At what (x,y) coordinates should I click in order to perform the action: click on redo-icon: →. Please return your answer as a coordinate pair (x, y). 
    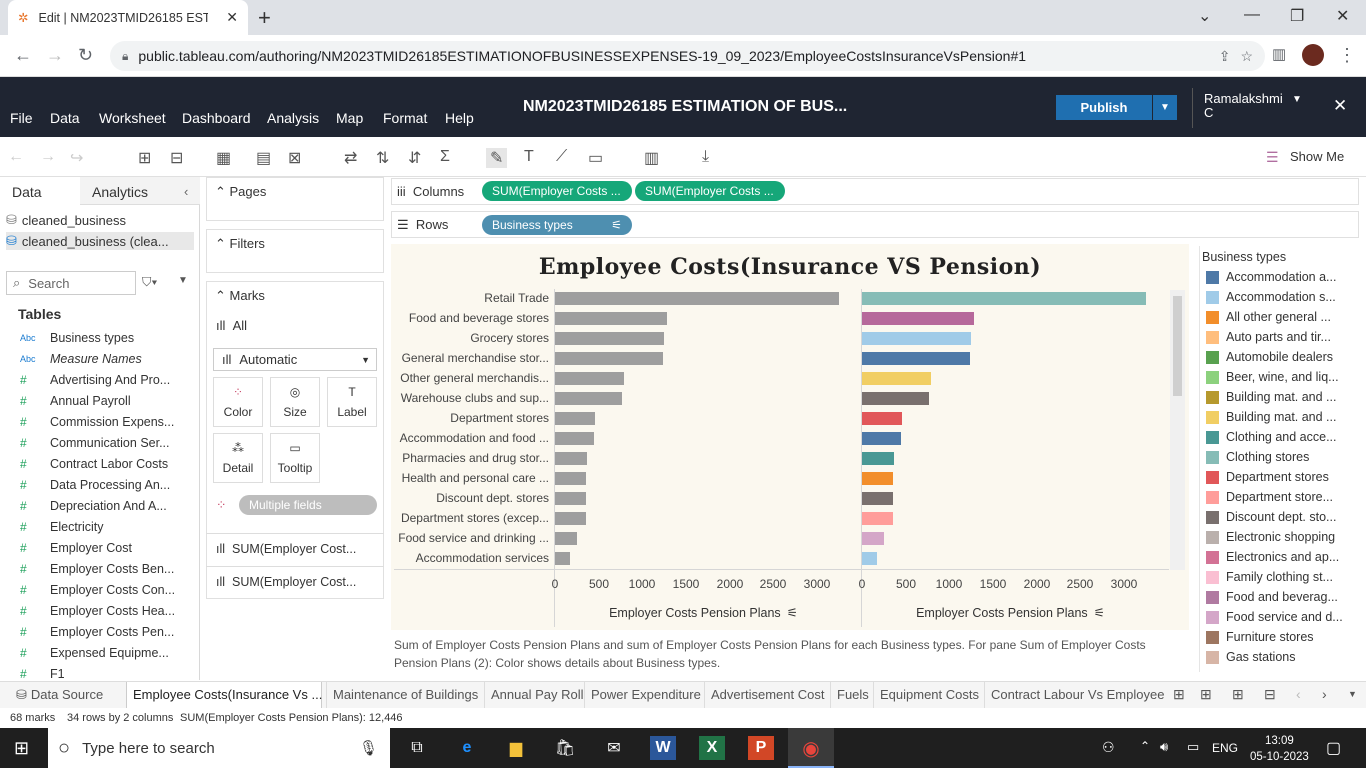
    Looking at the image, I should click on (48, 157).